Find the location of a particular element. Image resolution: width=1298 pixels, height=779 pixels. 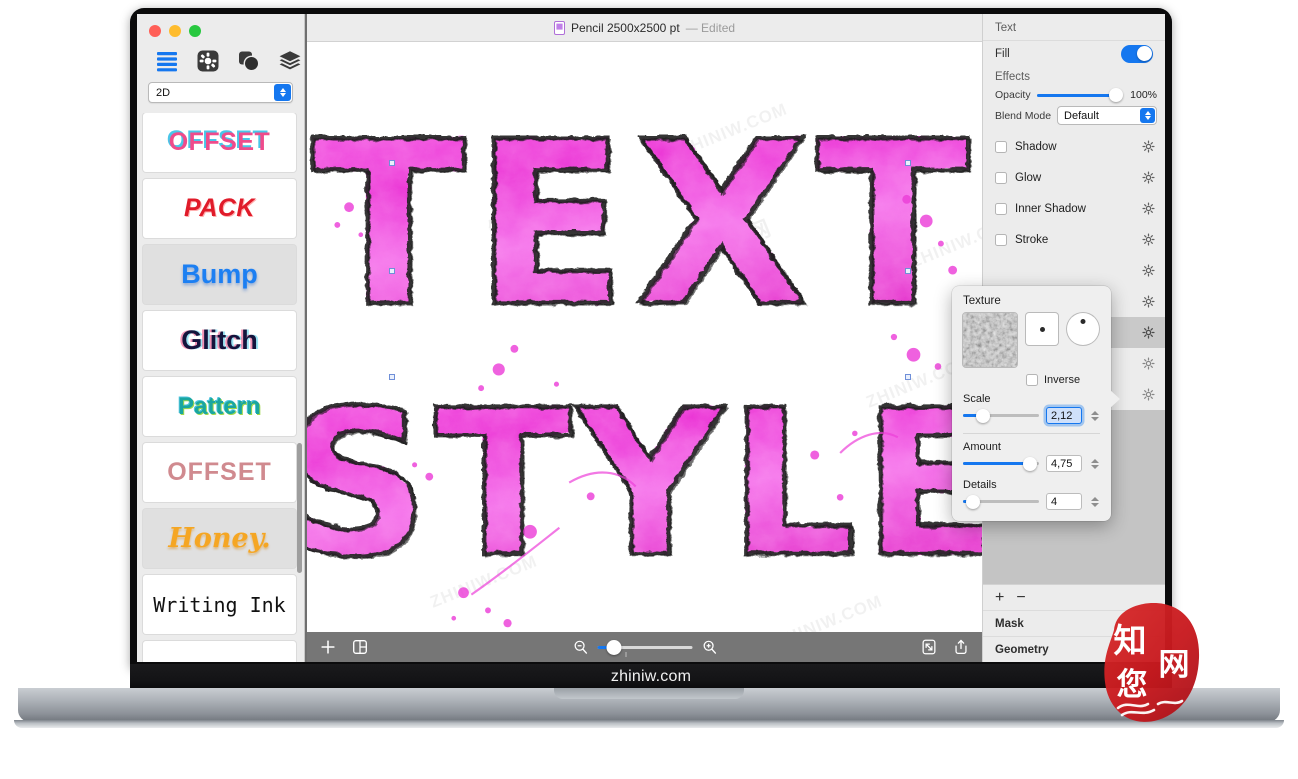

texture-noise-thumbnail is located at coordinates (990, 340).